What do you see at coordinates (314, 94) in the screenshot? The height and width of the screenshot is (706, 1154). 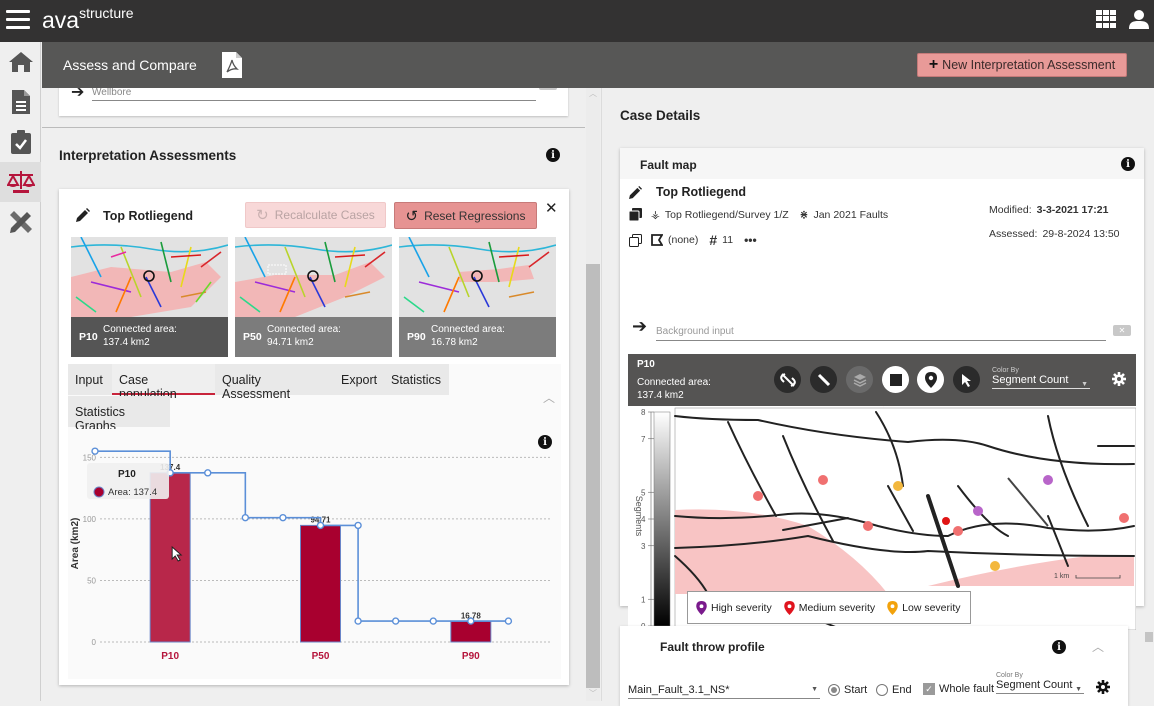 I see `wellbore-input: Wellbore` at bounding box center [314, 94].